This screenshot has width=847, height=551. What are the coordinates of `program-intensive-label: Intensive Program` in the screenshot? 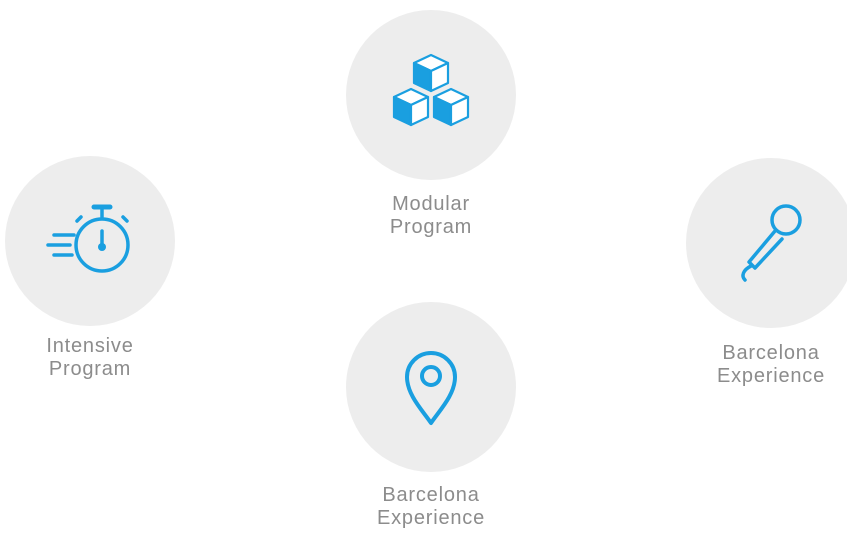 It's located at (95, 358).